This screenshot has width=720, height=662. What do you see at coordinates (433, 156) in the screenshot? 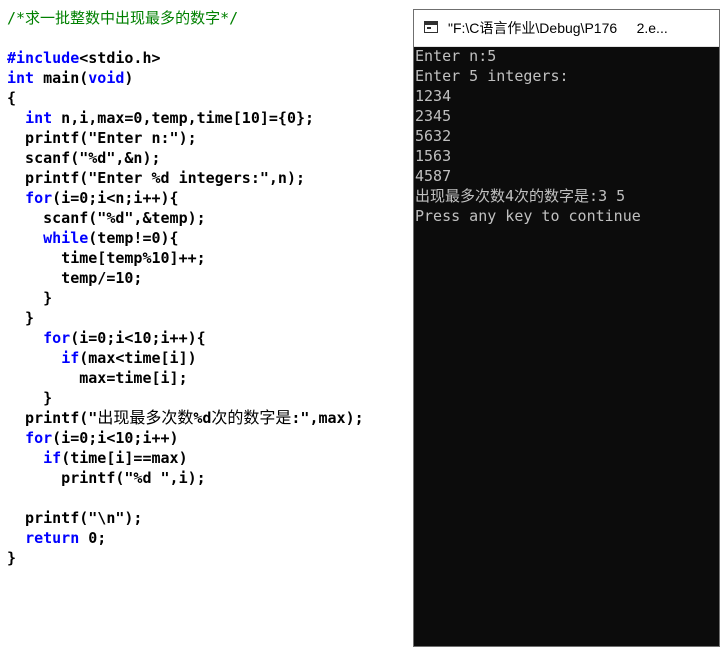
I see `console-output-line: 1563` at bounding box center [433, 156].